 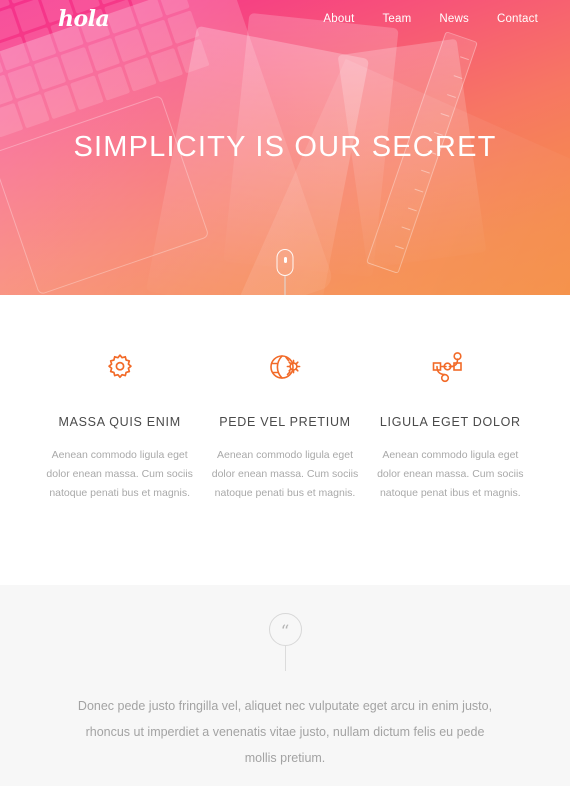 I want to click on nav-item-team: Team, so click(x=396, y=19).